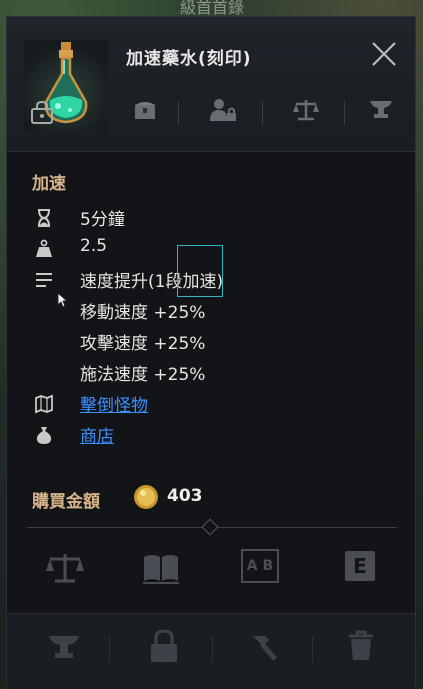 The height and width of the screenshot is (689, 423). I want to click on stat-row-cast-speed: 施法速度 +25%, so click(211, 374).